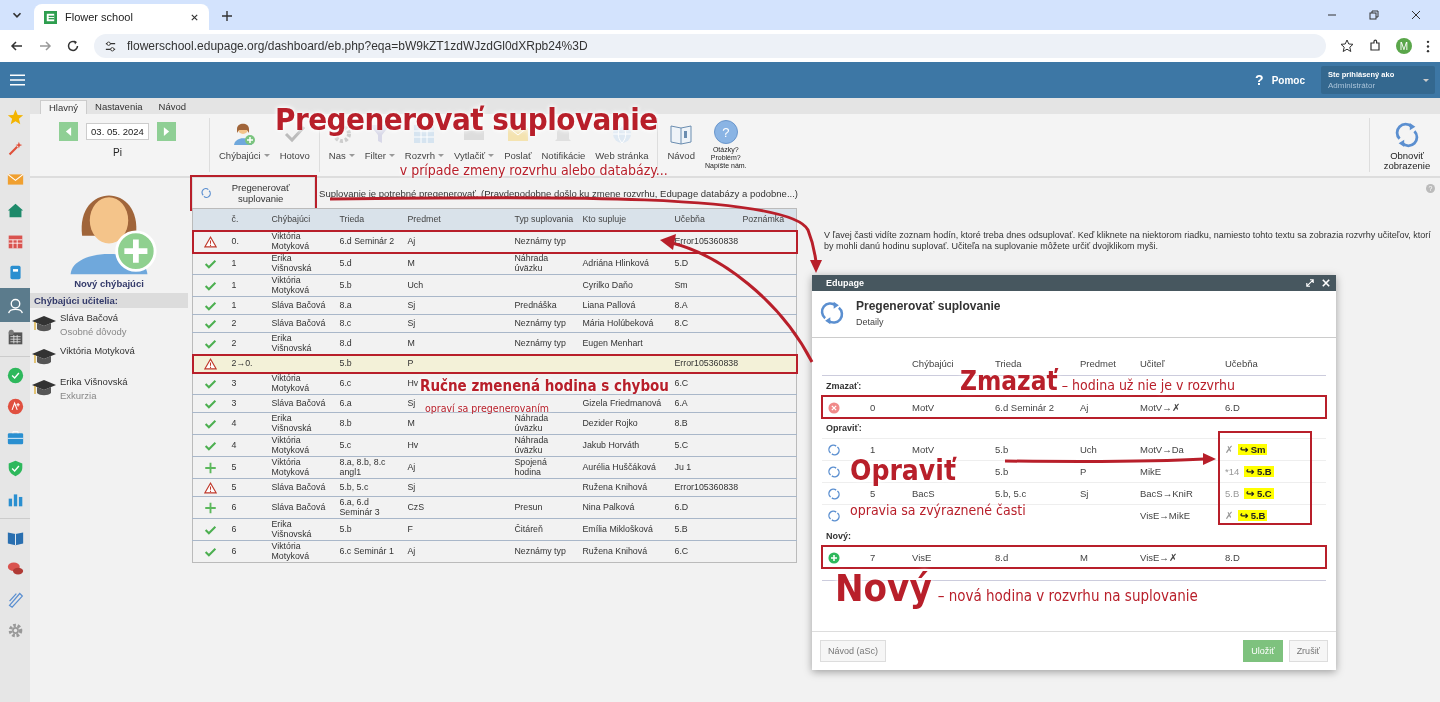  Describe the element at coordinates (853, 651) in the screenshot. I see `help-button: Návod (aSc)` at that location.